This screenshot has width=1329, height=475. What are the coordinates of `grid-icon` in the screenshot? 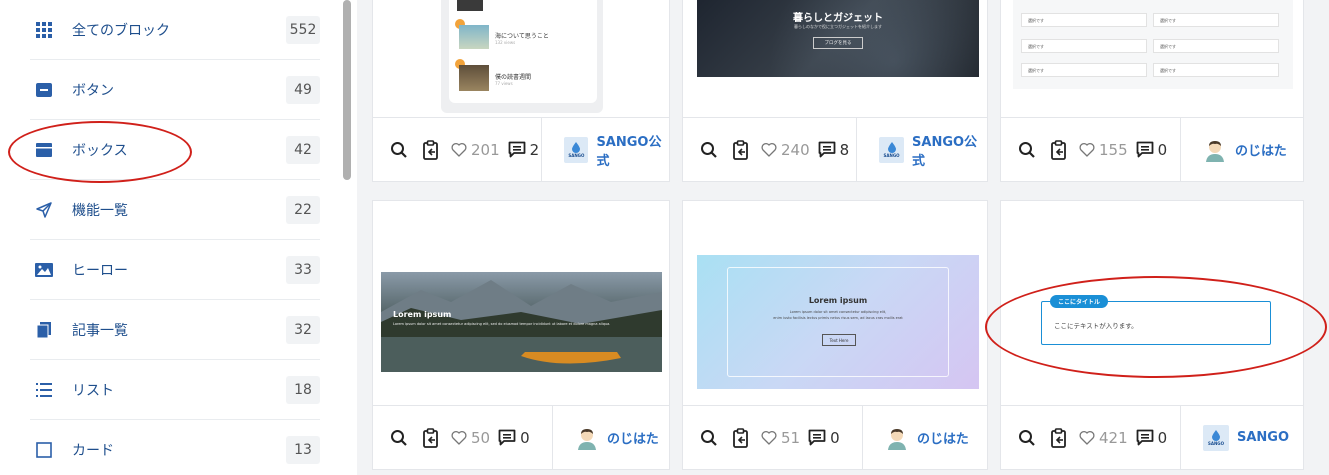 It's located at (44, 30).